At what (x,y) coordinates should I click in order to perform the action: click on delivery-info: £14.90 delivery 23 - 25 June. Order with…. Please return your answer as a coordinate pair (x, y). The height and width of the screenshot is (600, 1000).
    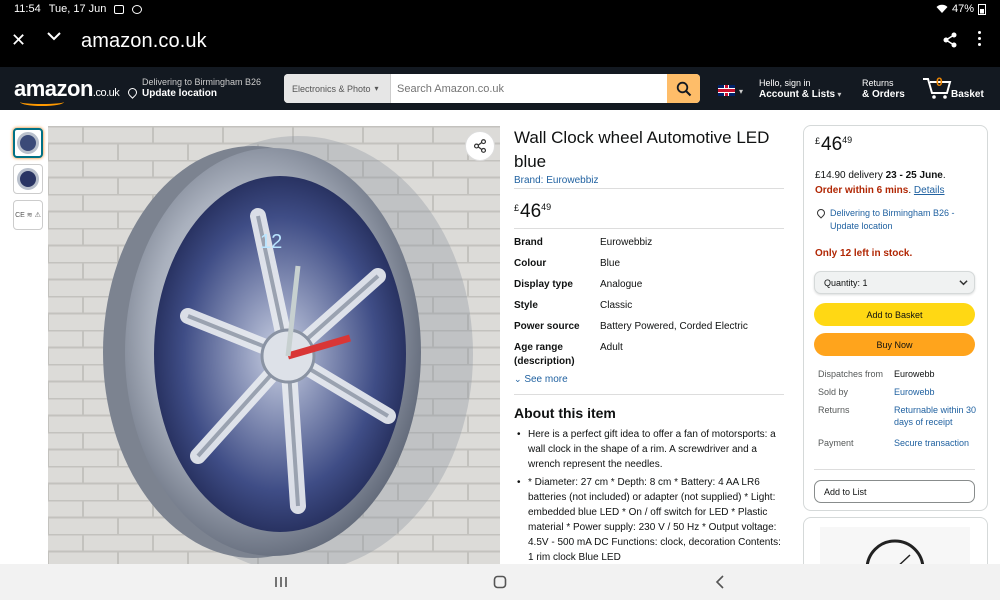
    Looking at the image, I should click on (880, 183).